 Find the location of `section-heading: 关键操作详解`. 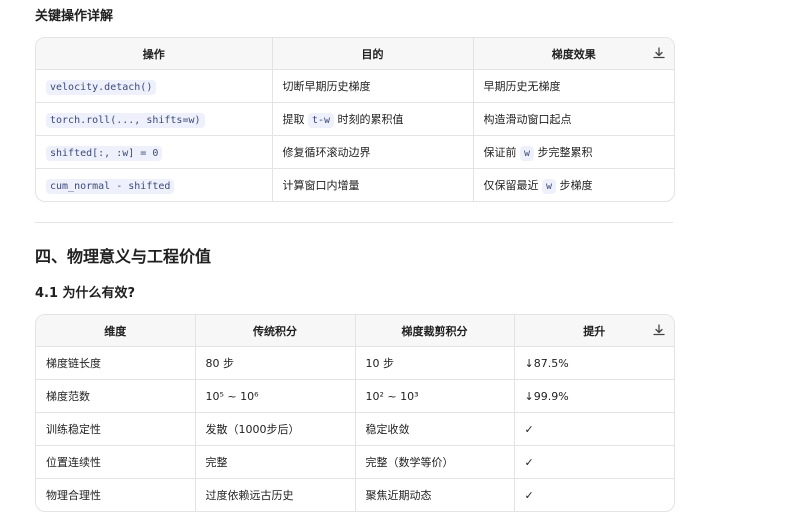

section-heading: 关键操作详解 is located at coordinates (74, 16).